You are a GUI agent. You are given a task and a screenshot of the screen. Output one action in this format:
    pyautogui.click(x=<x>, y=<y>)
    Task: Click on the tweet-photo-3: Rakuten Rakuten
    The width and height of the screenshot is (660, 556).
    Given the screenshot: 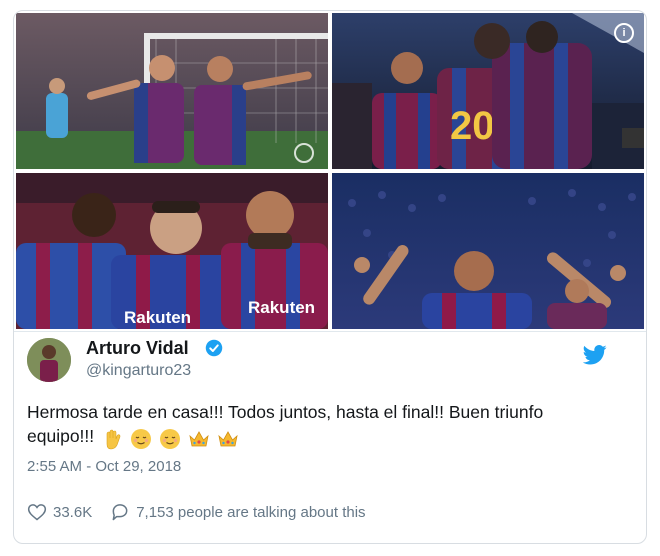 What is the action you would take?
    pyautogui.click(x=172, y=251)
    